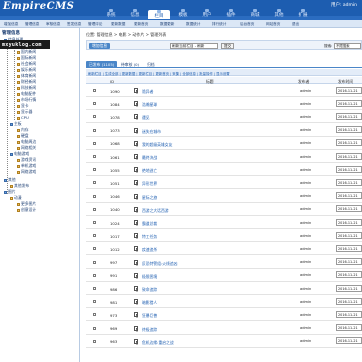 This screenshot has height=362, width=362. What do you see at coordinates (224, 91) in the screenshot?
I see `table-row: 1090 诡异者 admin 2016-11-21` at bounding box center [224, 91].